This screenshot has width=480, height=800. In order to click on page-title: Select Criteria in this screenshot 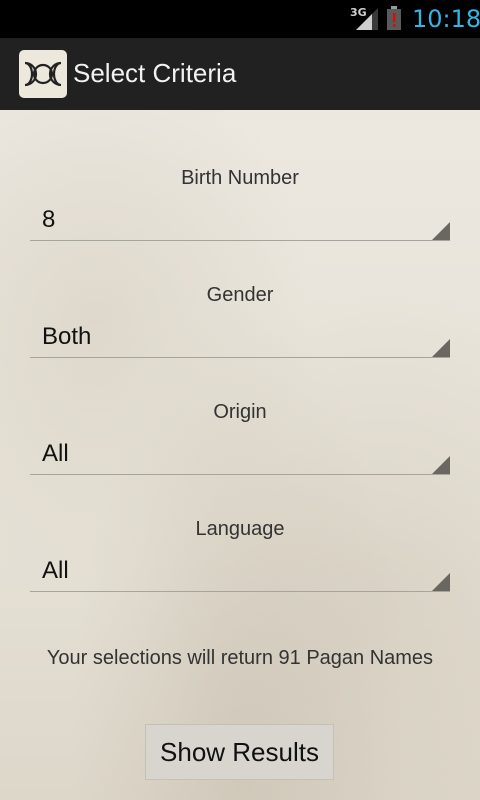, I will do `click(155, 73)`.